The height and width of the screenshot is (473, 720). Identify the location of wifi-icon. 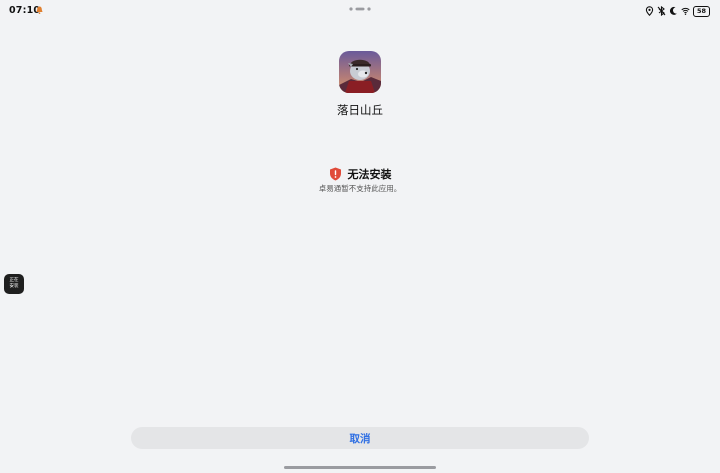
(685, 11).